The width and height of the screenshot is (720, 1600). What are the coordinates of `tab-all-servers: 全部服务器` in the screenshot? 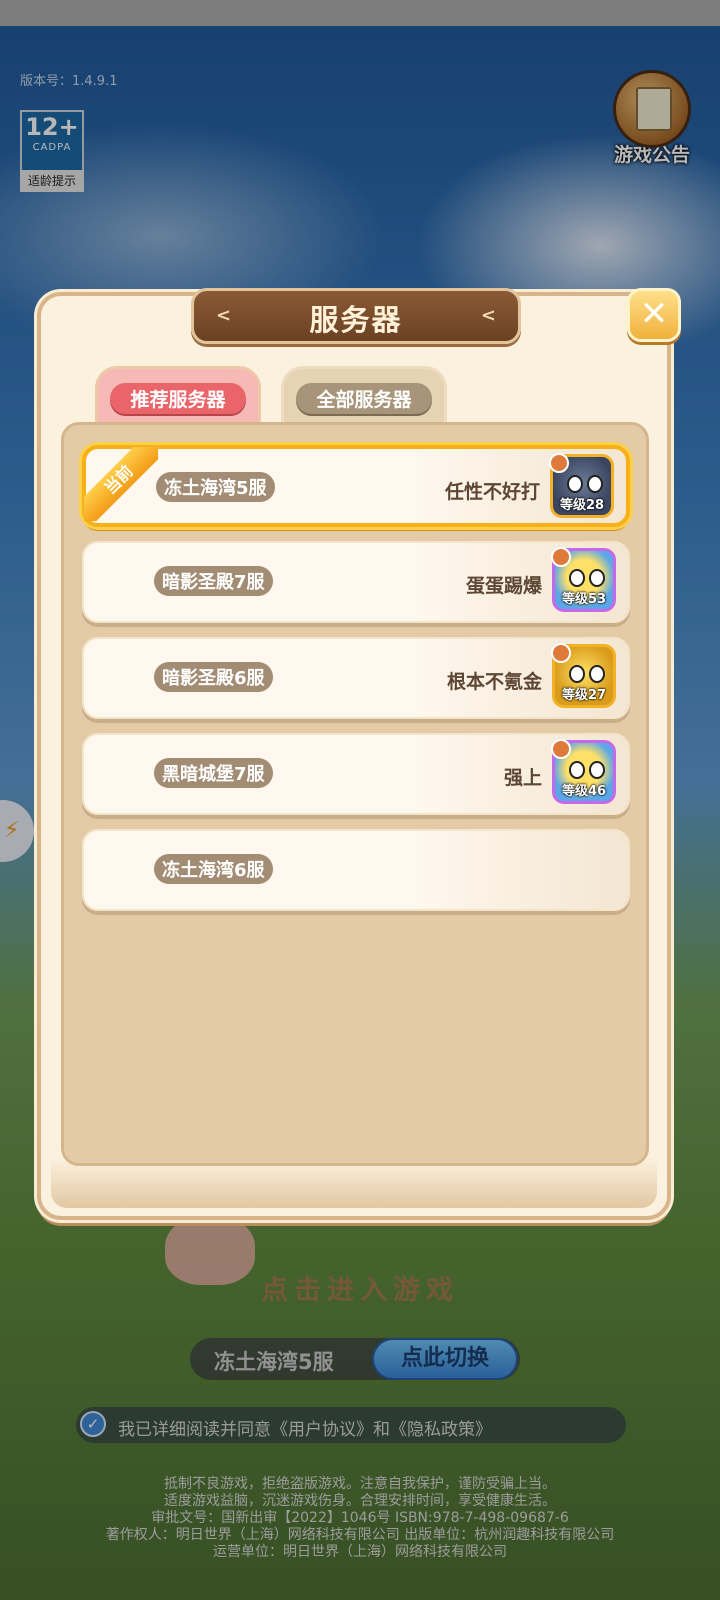 It's located at (364, 395).